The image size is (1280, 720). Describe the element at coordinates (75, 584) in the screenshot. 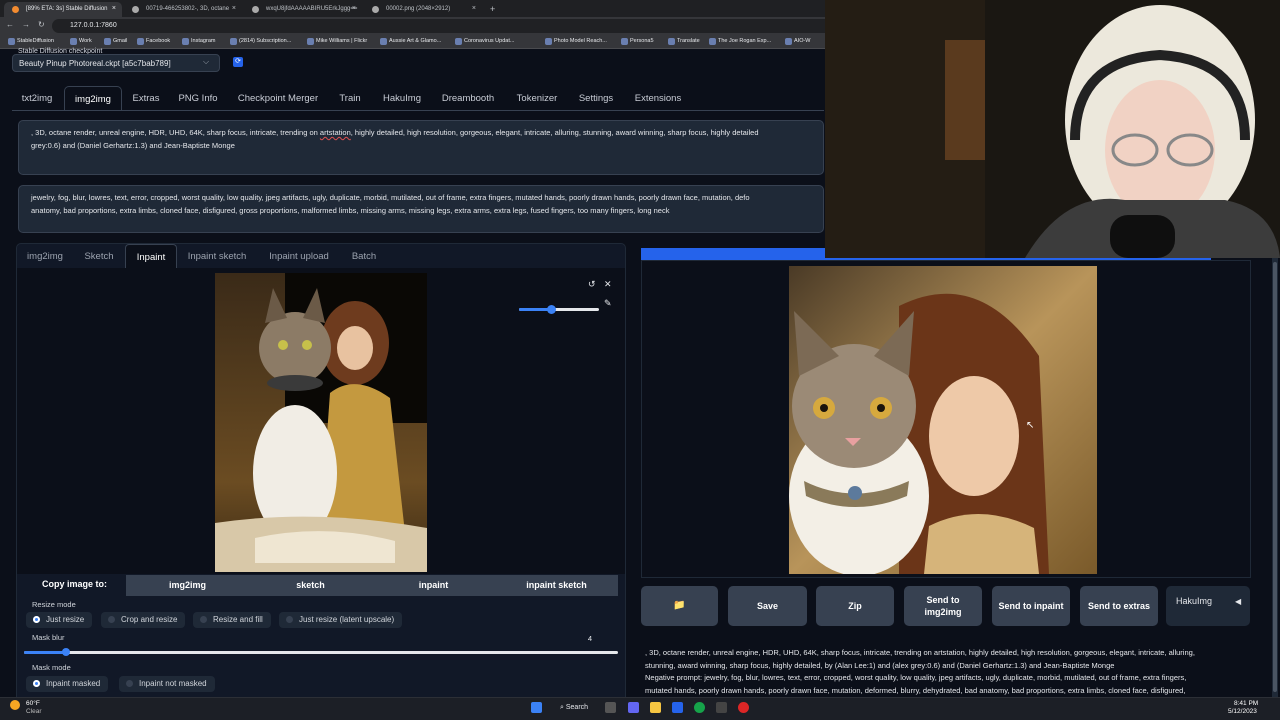

I see `copy-image-label: Copy image to:` at that location.